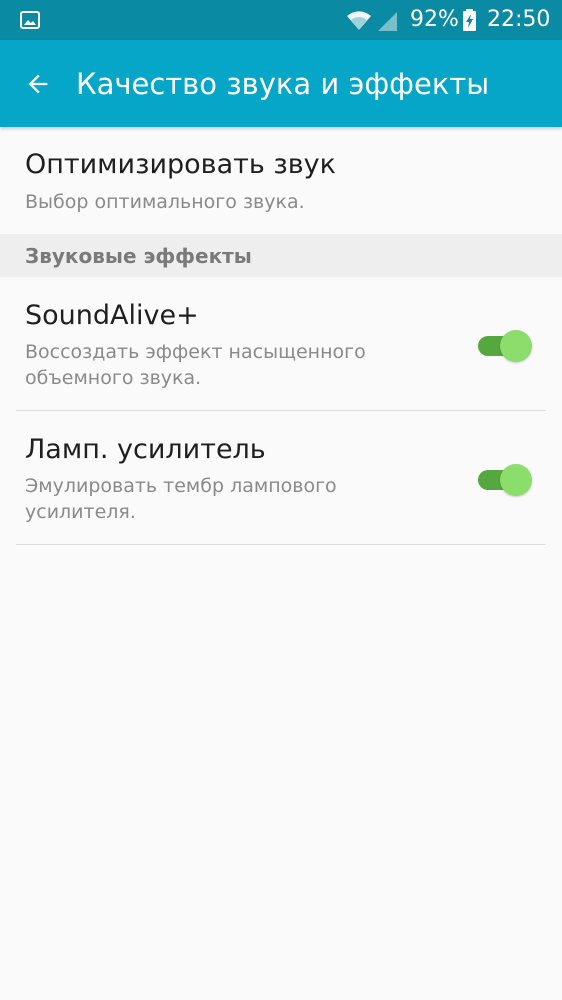 The image size is (562, 1000). Describe the element at coordinates (359, 20) in the screenshot. I see `wifi-icon` at that location.